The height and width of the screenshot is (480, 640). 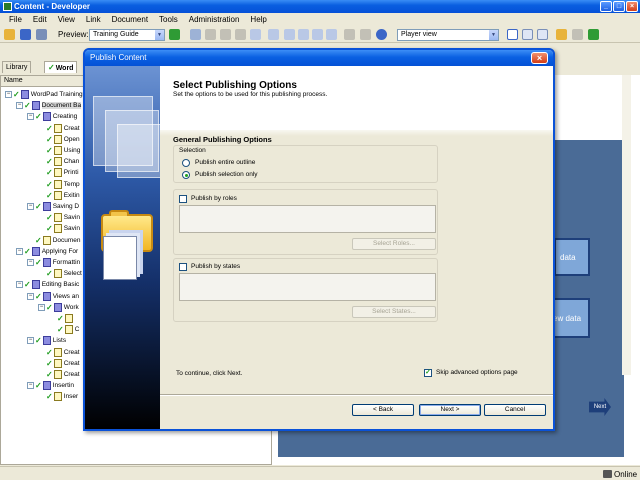 I want to click on view-select: Player view ▼, so click(x=448, y=35).